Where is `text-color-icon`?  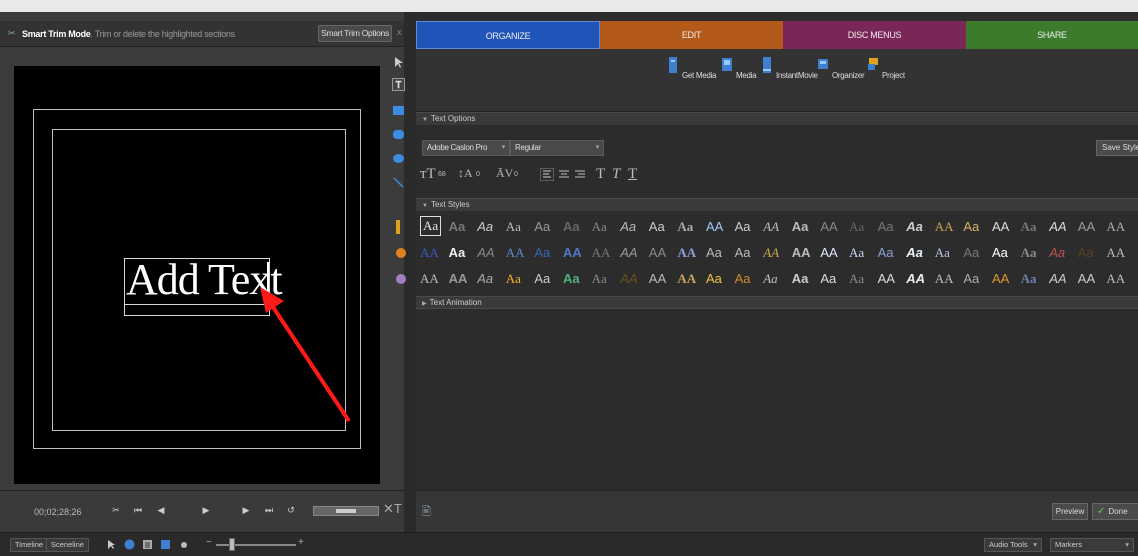 text-color-icon is located at coordinates (401, 253).